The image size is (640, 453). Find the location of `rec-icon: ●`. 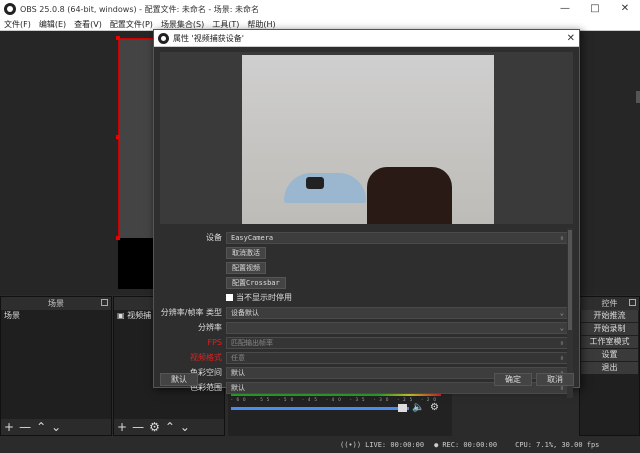

rec-icon: ● is located at coordinates (436, 445).